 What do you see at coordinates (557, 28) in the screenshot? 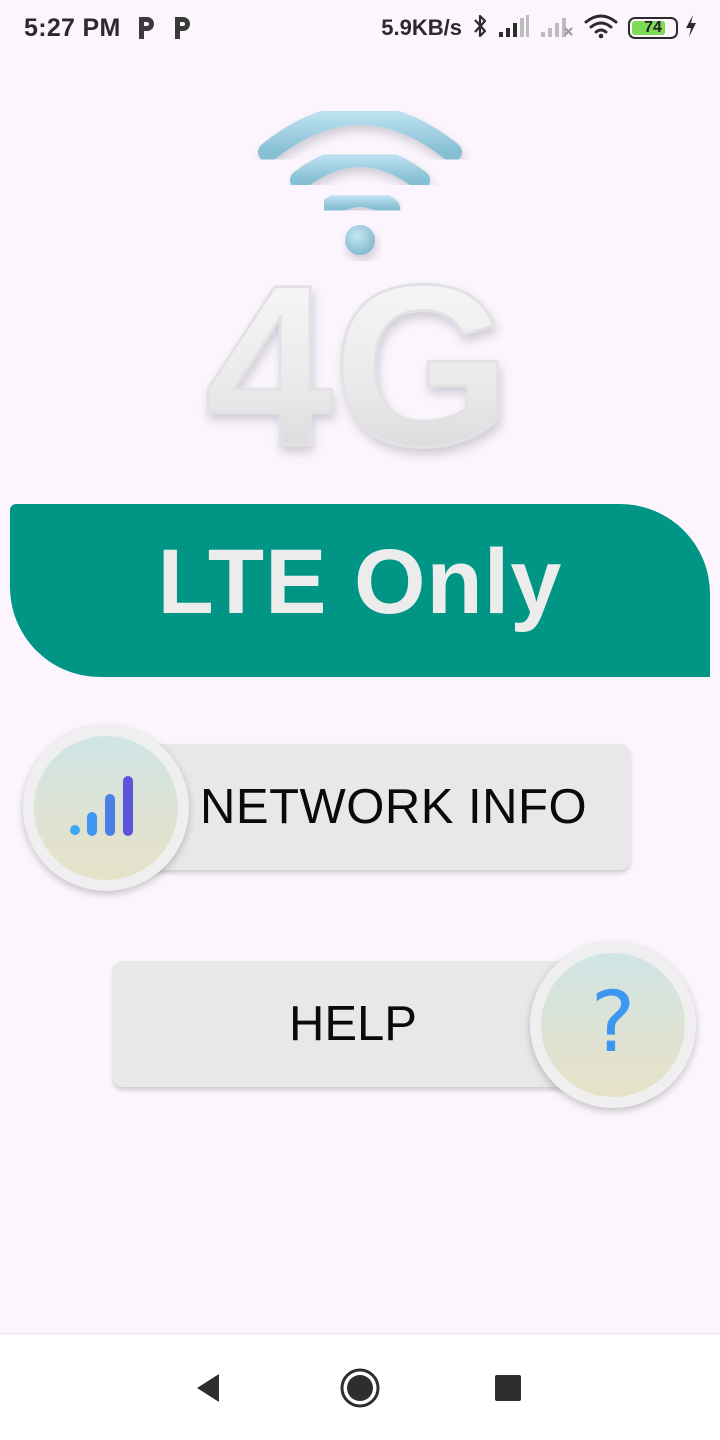
I see `cell-signal-no-service-icon` at bounding box center [557, 28].